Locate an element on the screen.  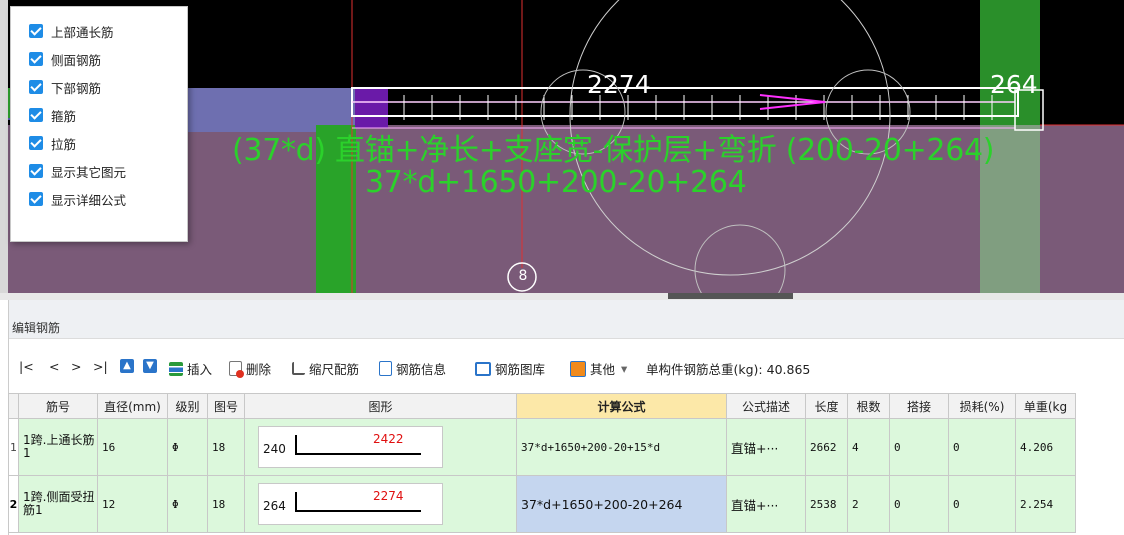
delete-icon is located at coordinates (236, 369).